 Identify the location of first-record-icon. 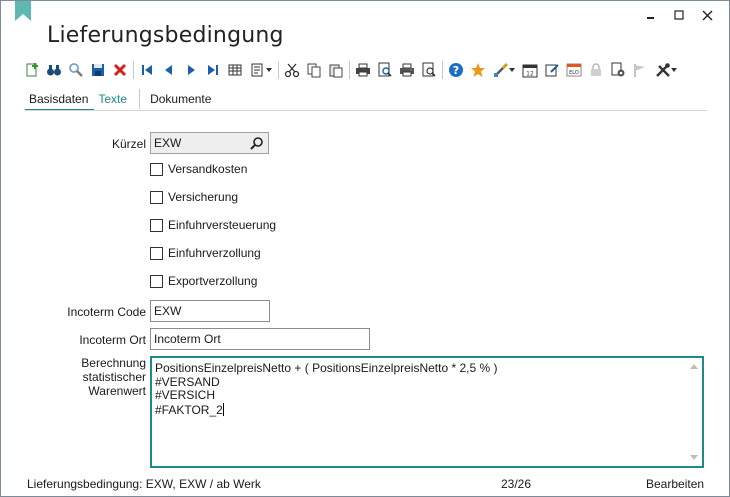
(147, 70).